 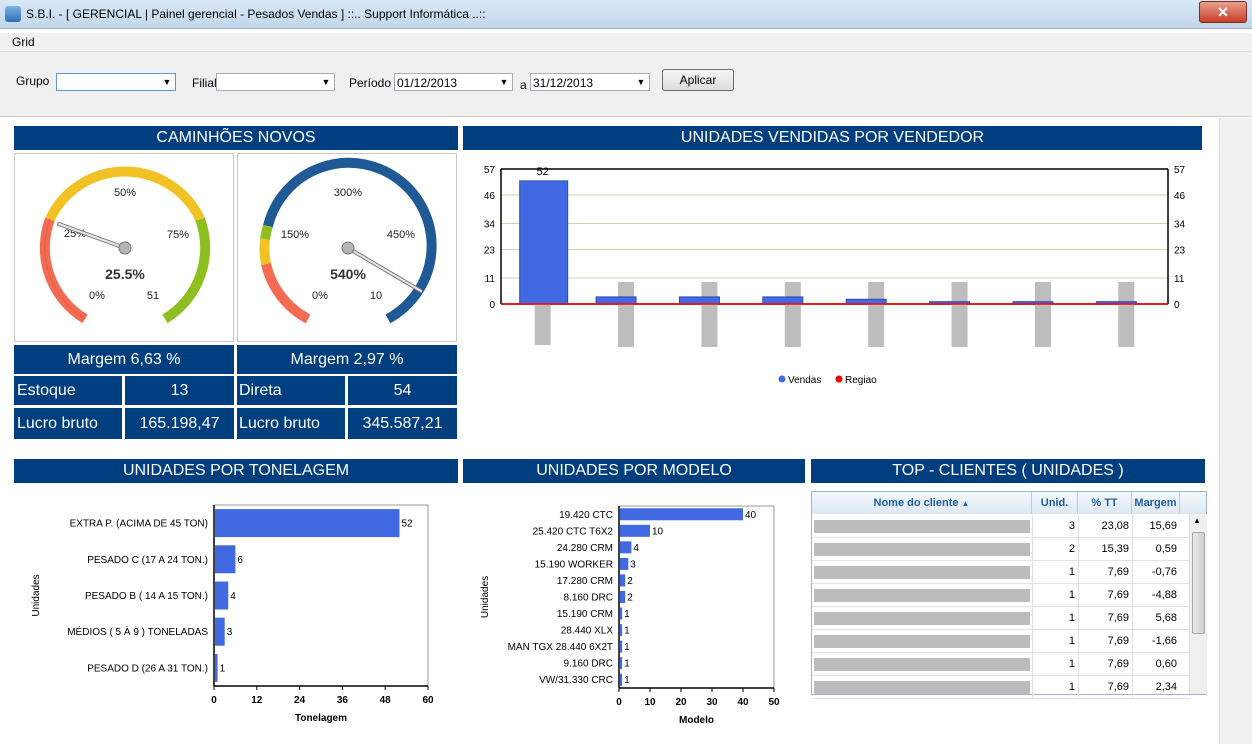 What do you see at coordinates (124, 359) in the screenshot?
I see `margem-estoque: Margem 6,63 %` at bounding box center [124, 359].